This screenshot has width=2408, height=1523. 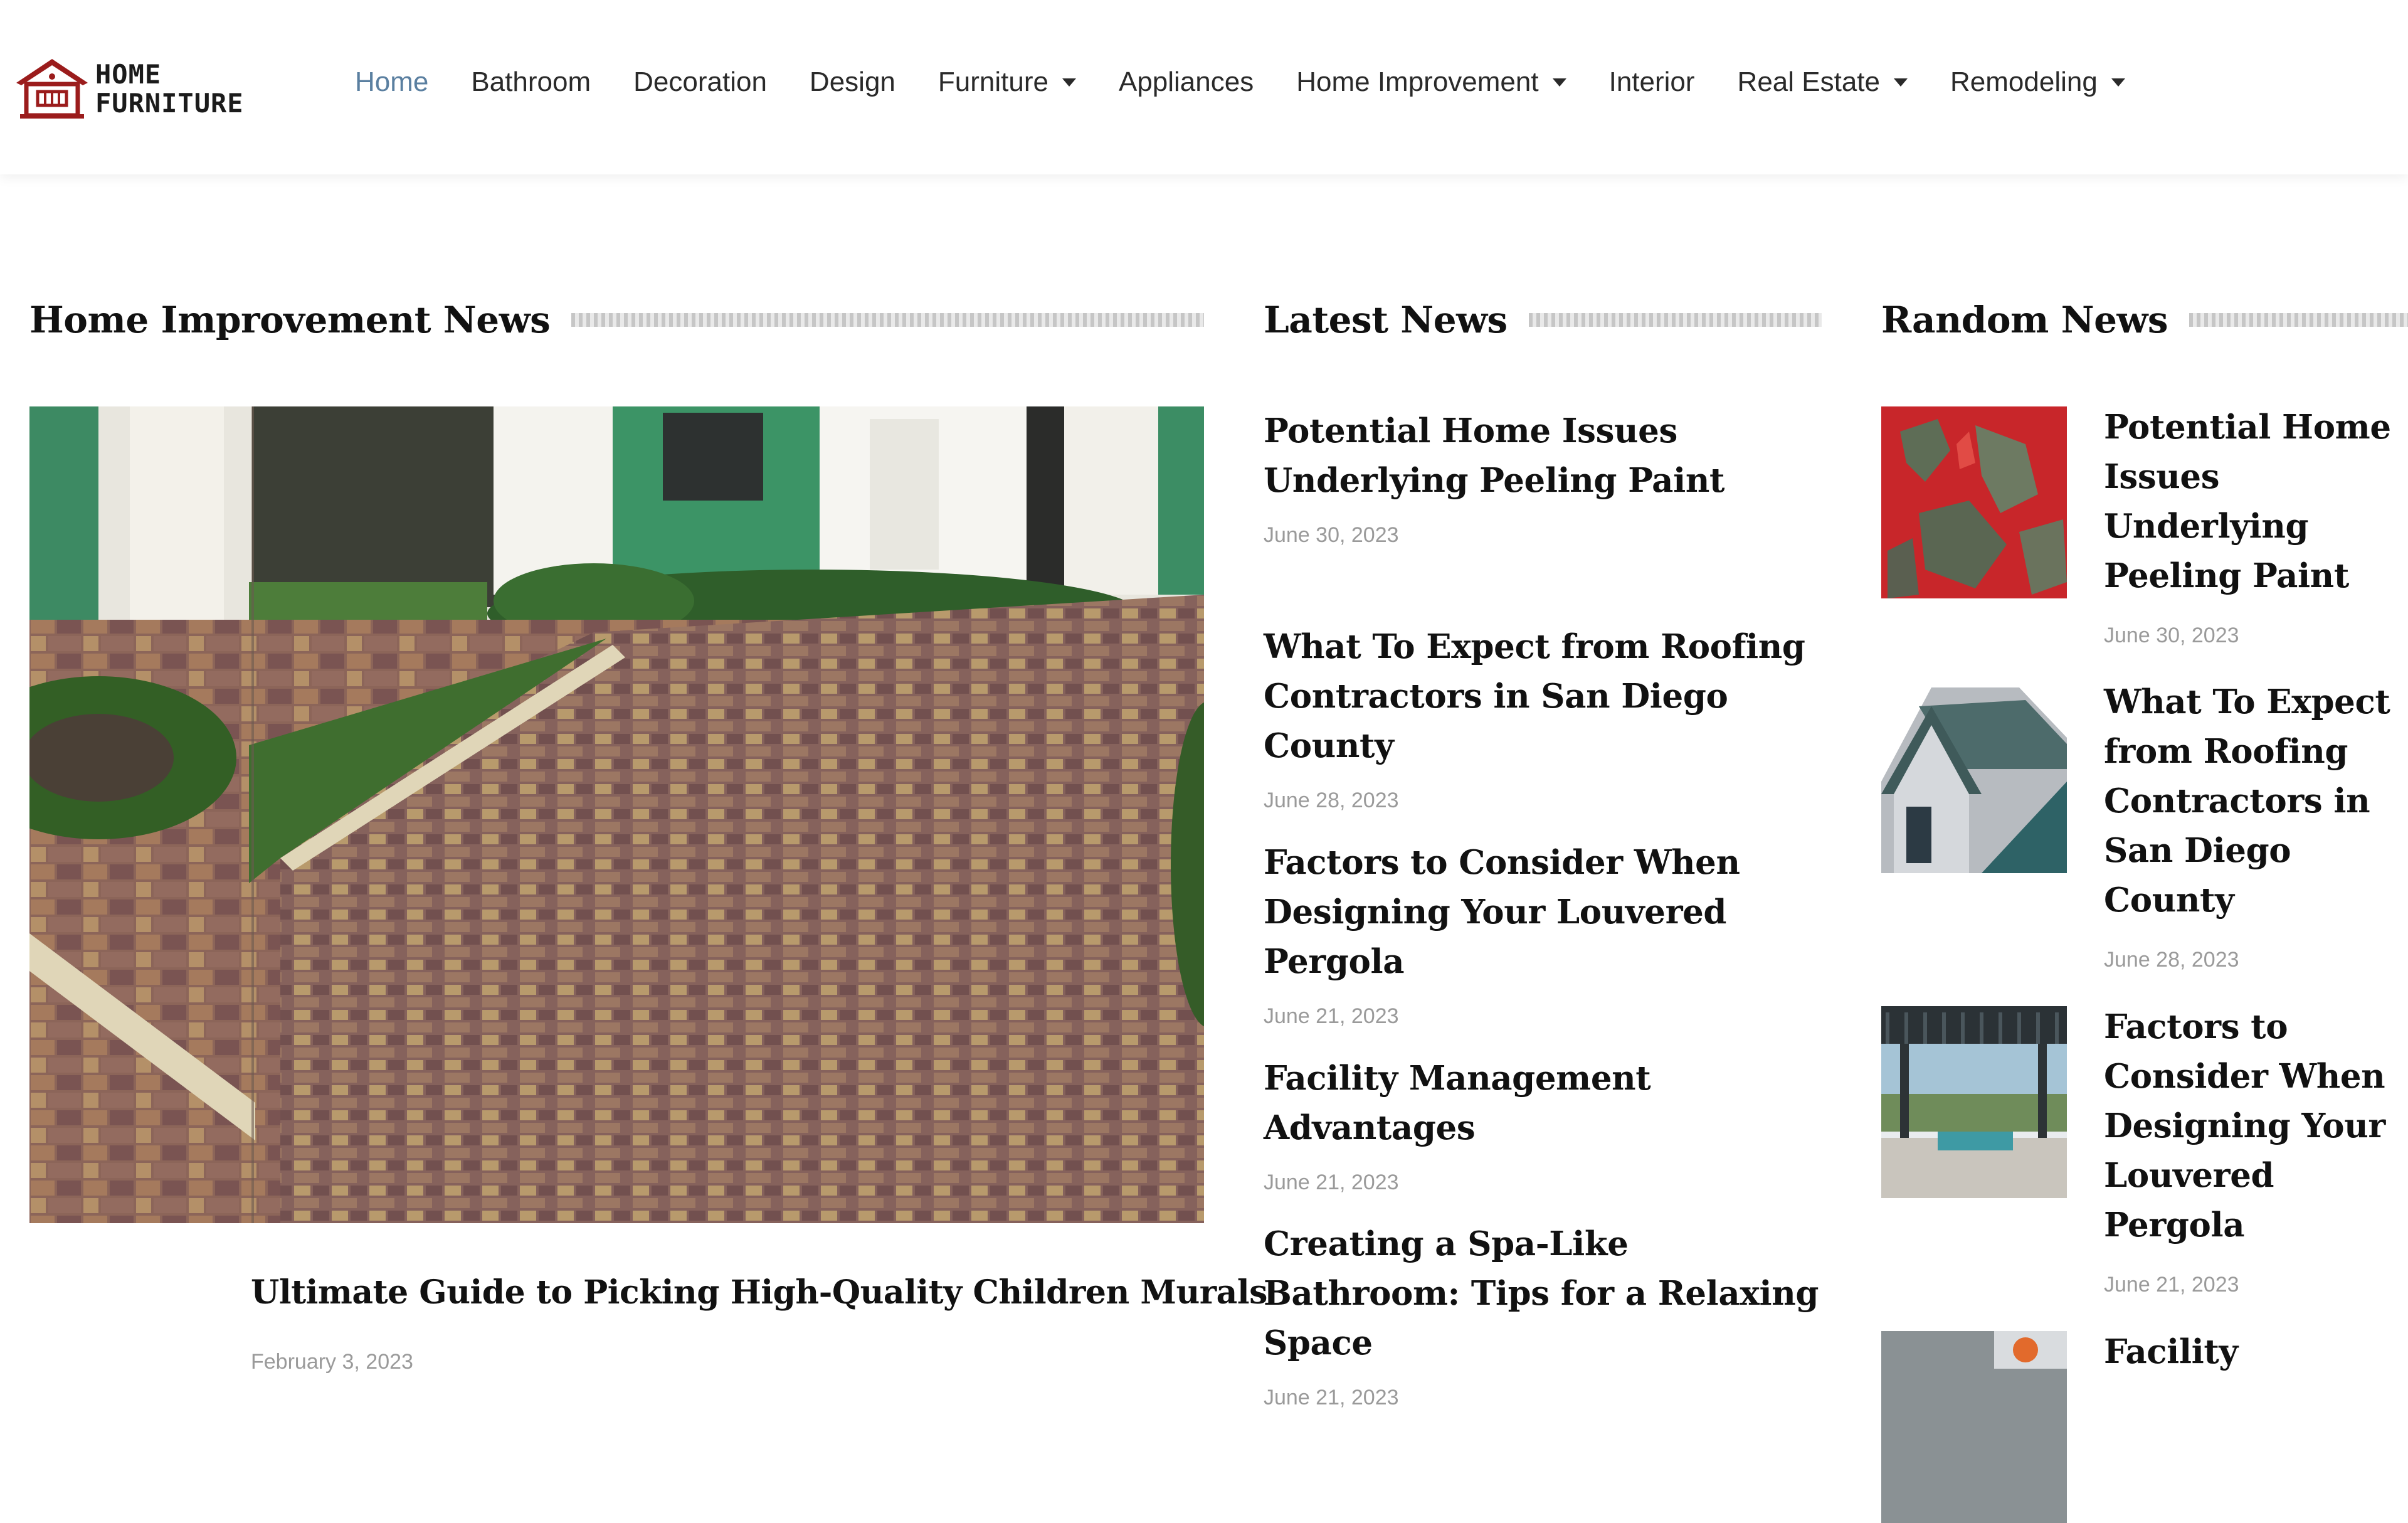 I want to click on nav-item-real-estate: Real Estate, so click(x=1823, y=82).